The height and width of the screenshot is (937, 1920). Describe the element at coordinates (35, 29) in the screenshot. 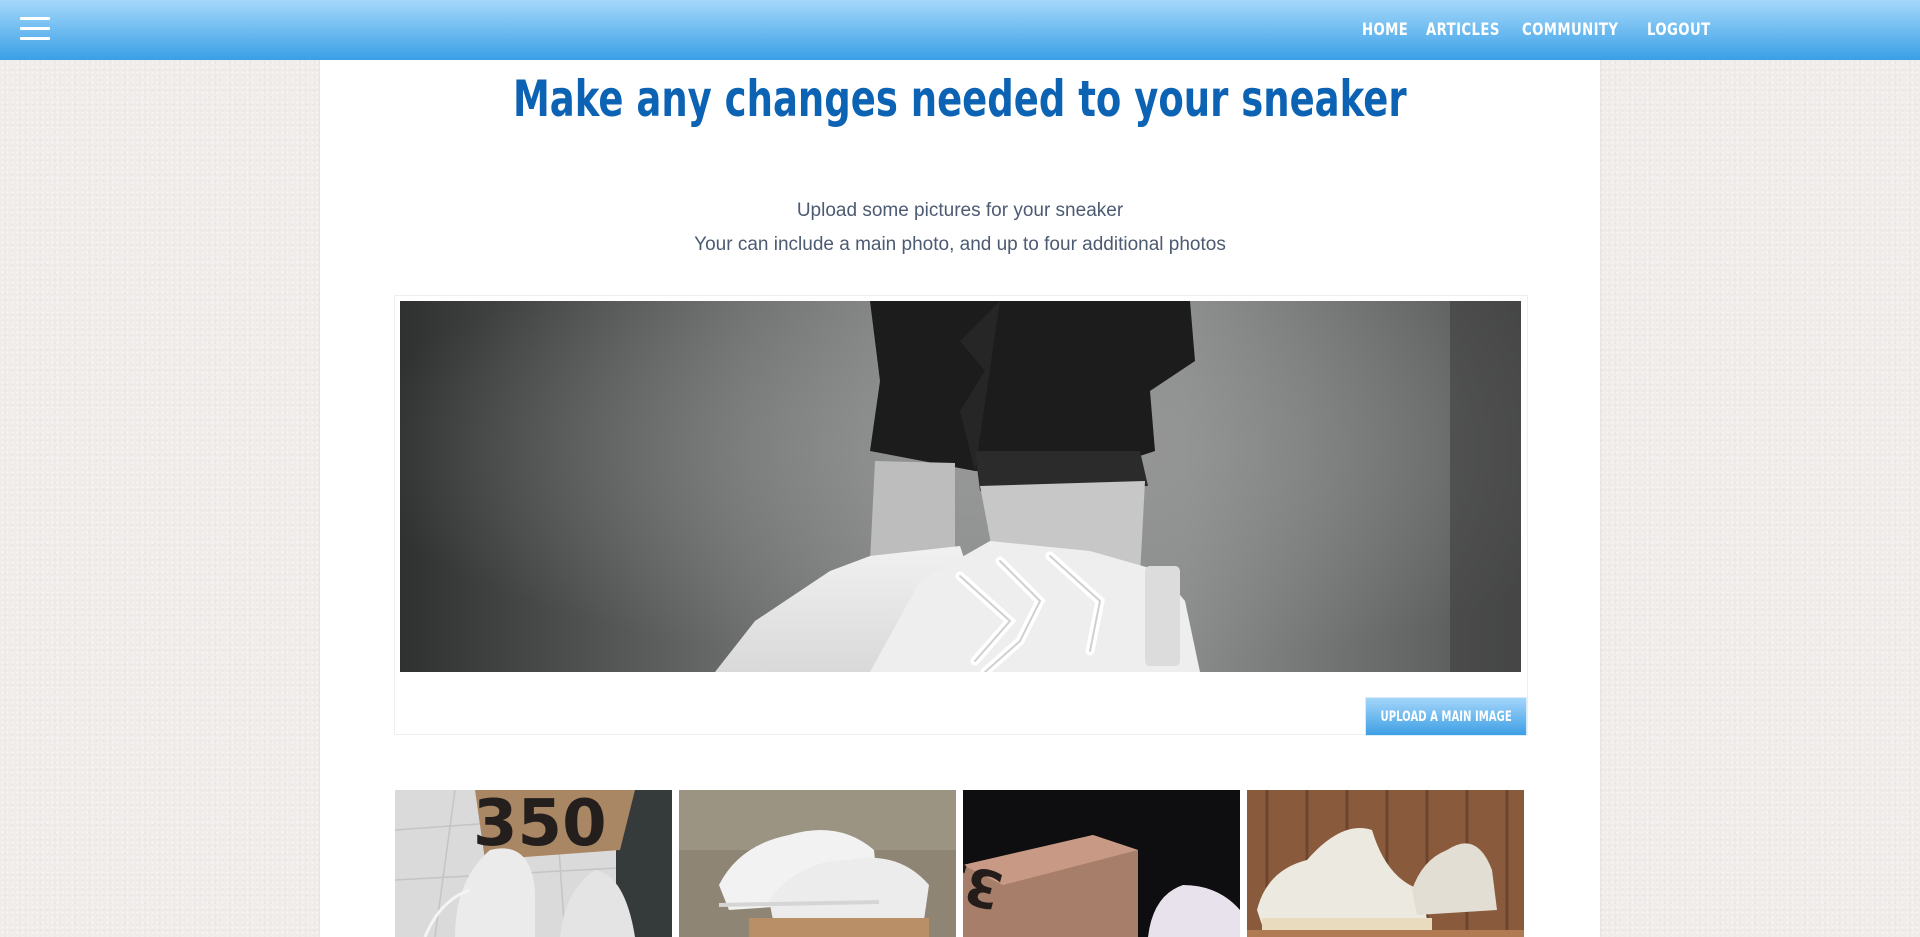

I see `hamburger-menu-icon` at that location.